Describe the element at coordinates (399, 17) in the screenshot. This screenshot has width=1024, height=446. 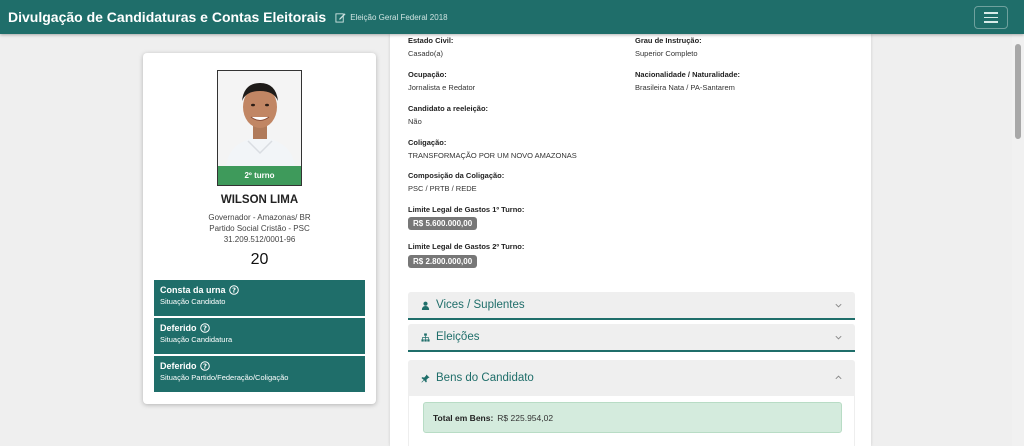
I see `election-name: Eleição Geral Federal 2018` at that location.